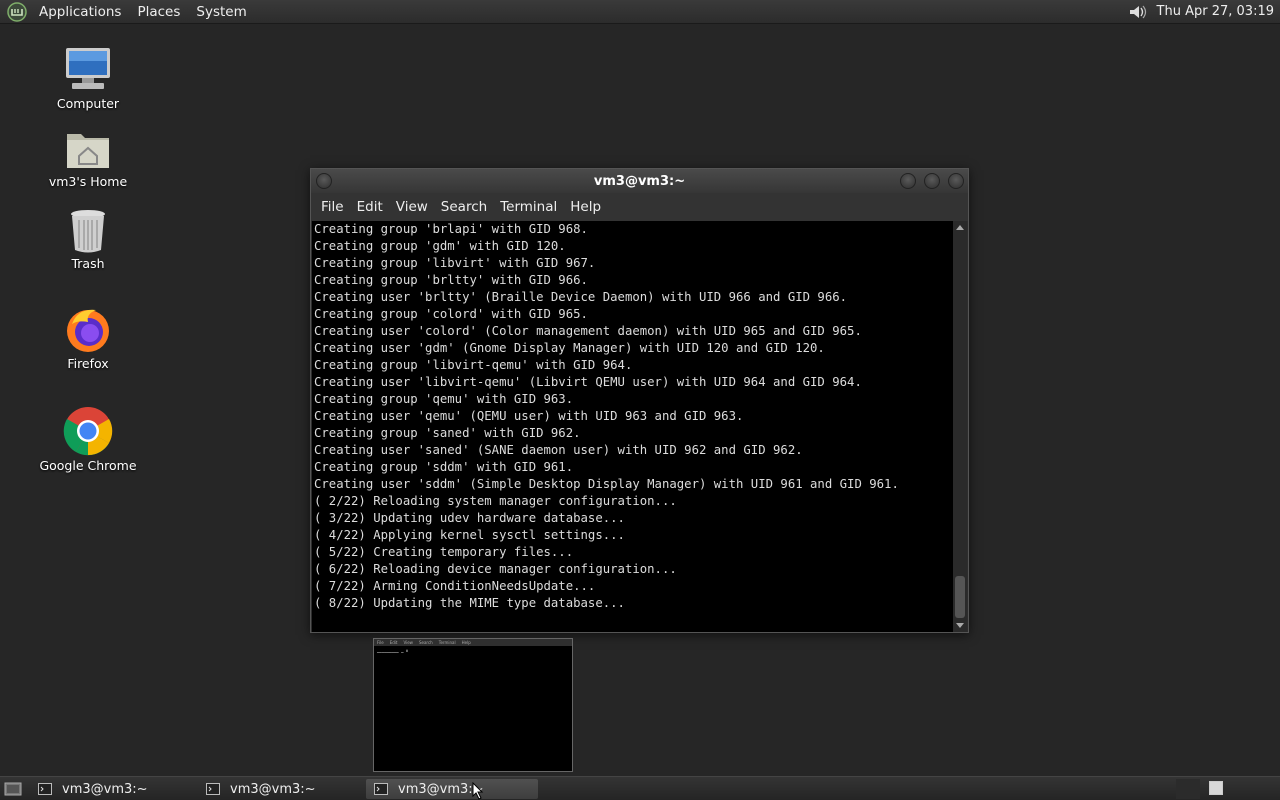 The height and width of the screenshot is (800, 1280). I want to click on desktop-icon-firefox: Firefox, so click(88, 338).